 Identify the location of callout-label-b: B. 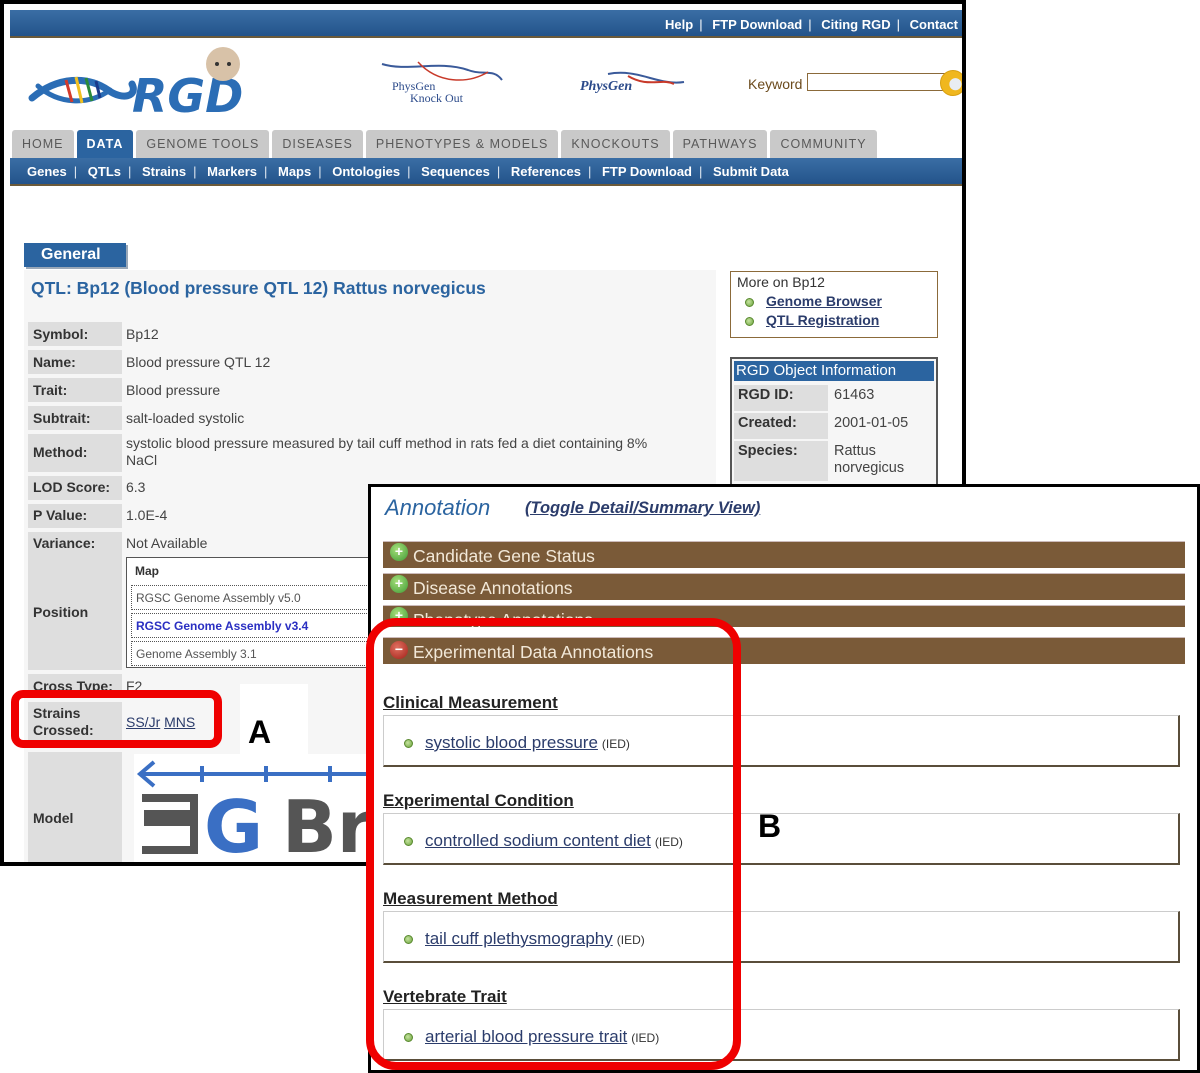
(770, 826).